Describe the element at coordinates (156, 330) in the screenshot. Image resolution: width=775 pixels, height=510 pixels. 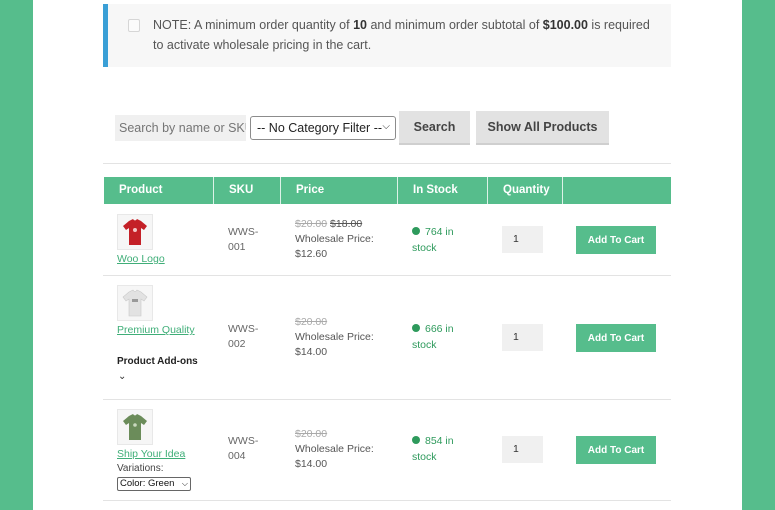
I see `product-link: Premium Quality` at that location.